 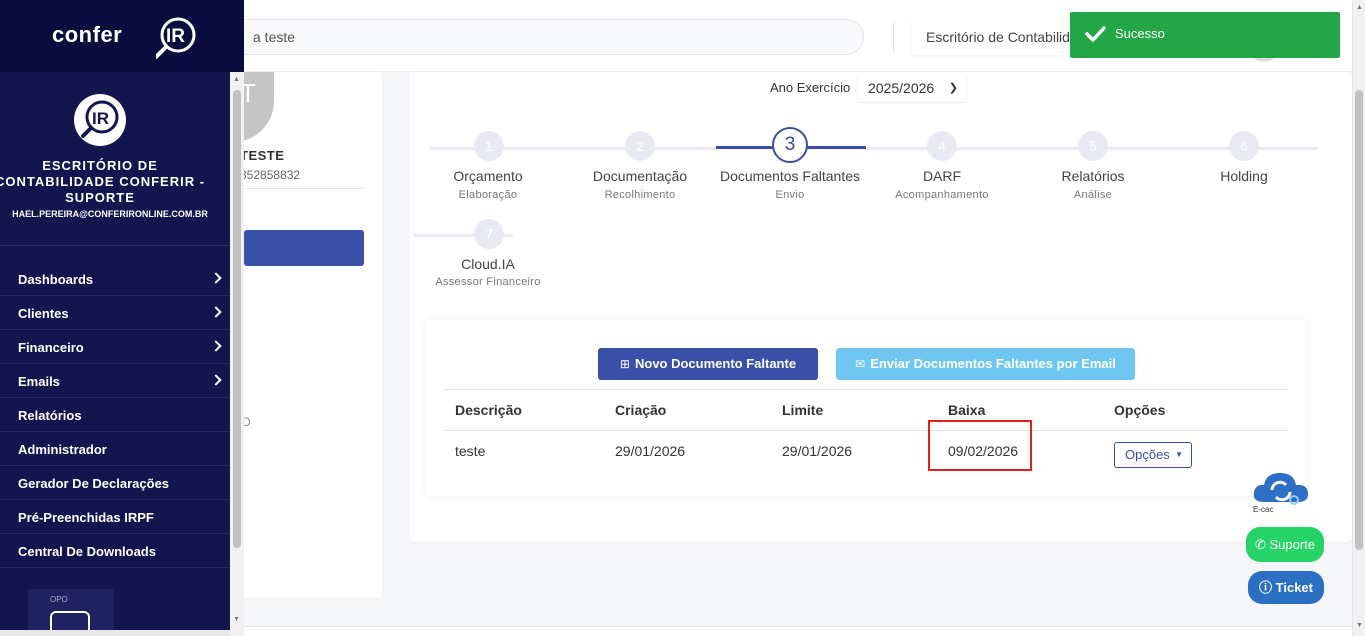 I want to click on whatsapp-icon: ✆, so click(x=1260, y=544).